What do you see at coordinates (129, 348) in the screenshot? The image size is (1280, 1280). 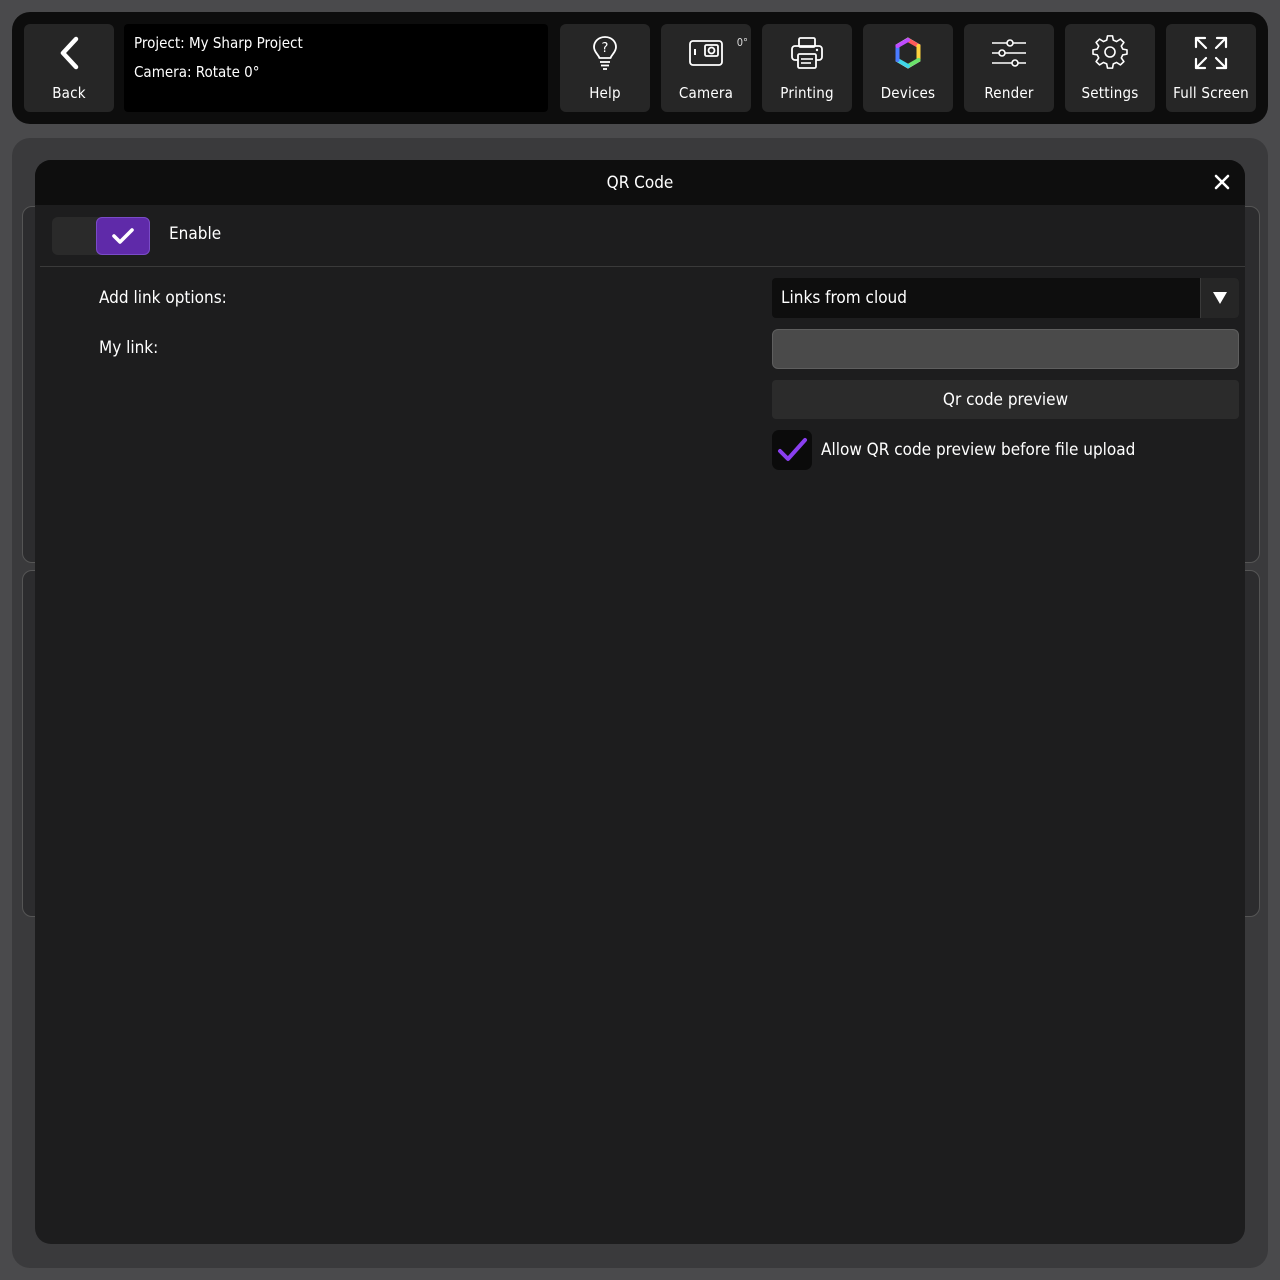 I see `my-link-label: My link:` at bounding box center [129, 348].